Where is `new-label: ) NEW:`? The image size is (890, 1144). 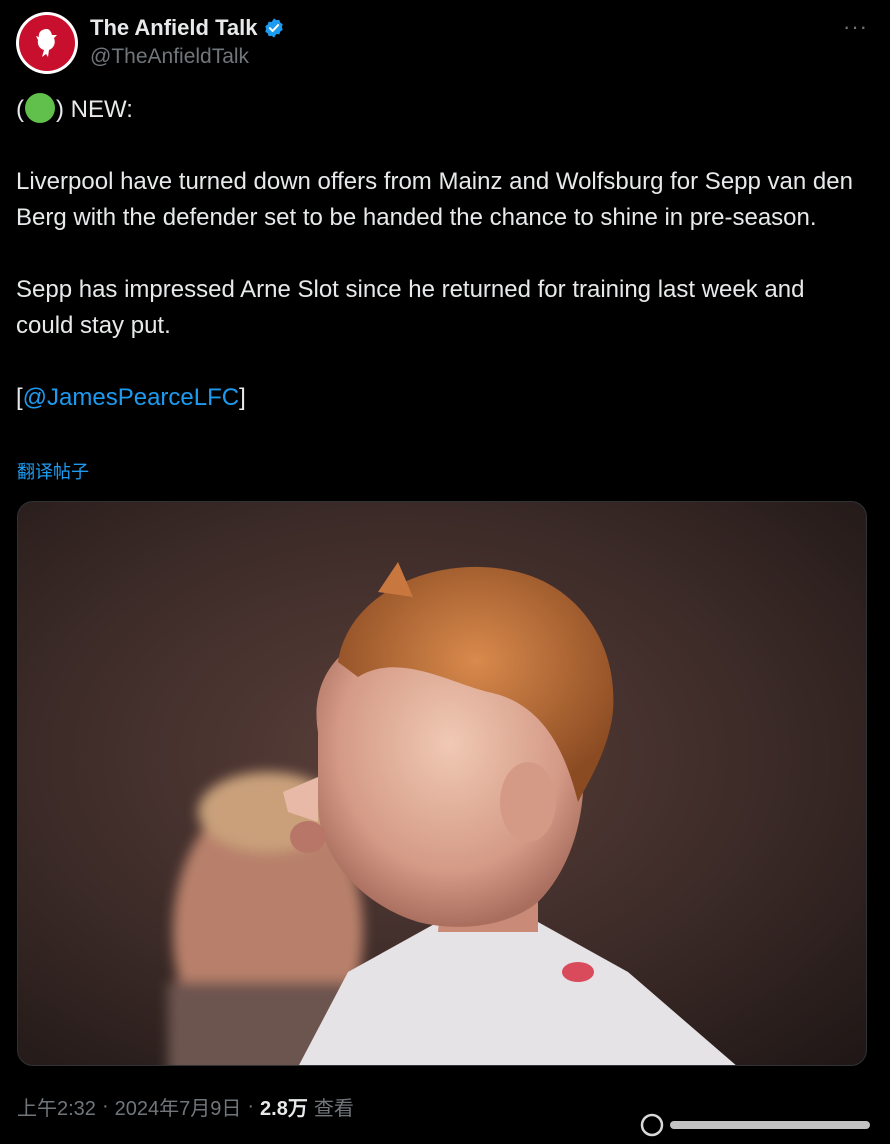 new-label: ) NEW: is located at coordinates (94, 109).